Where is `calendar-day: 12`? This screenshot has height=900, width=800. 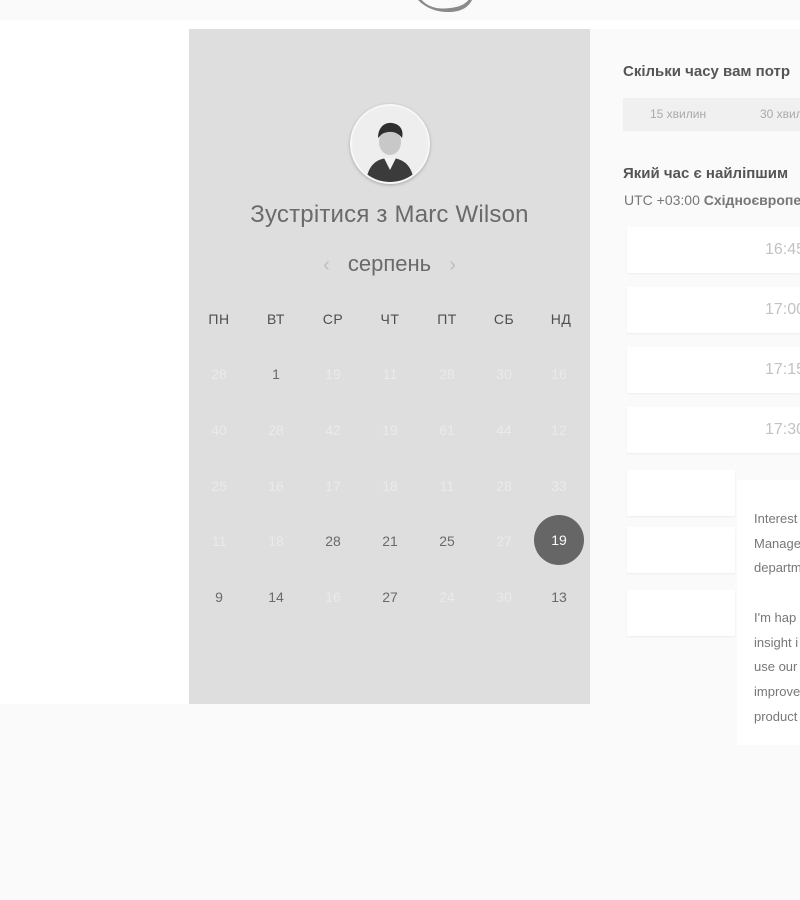 calendar-day: 12 is located at coordinates (559, 430).